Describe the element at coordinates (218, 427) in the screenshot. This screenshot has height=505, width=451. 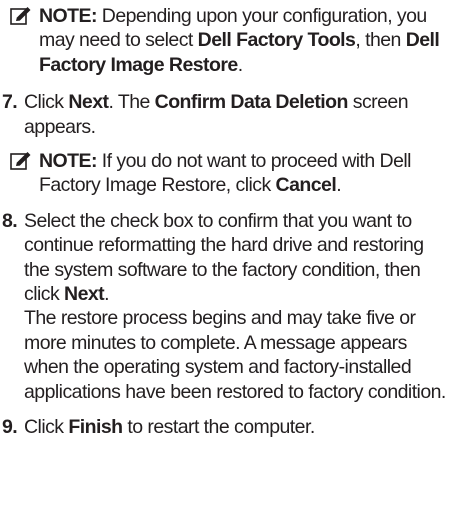
I see `step-text: to restart the computer.` at that location.